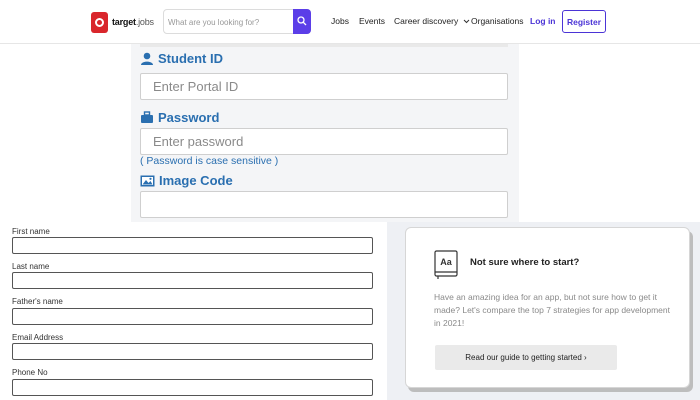 The width and height of the screenshot is (700, 400). I want to click on fathers-name-input, so click(192, 316).